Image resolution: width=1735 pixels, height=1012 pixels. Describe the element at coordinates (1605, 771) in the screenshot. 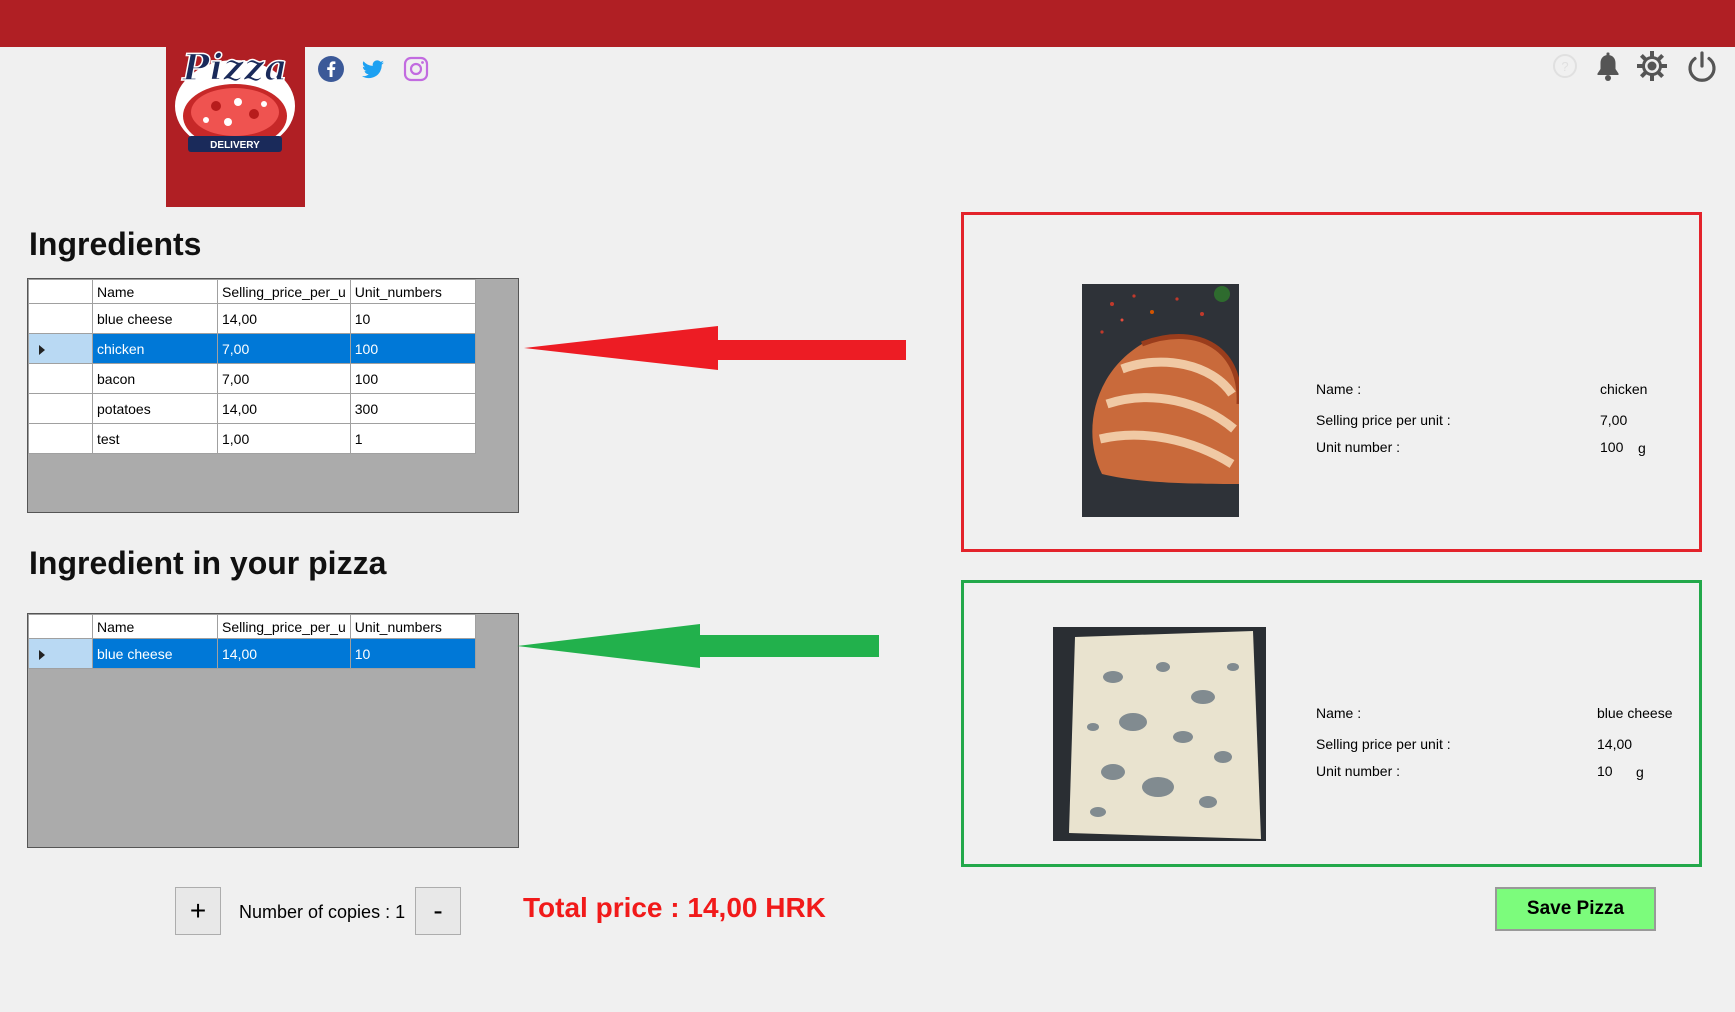

I see `pizza-detail-unit-value: 10` at that location.